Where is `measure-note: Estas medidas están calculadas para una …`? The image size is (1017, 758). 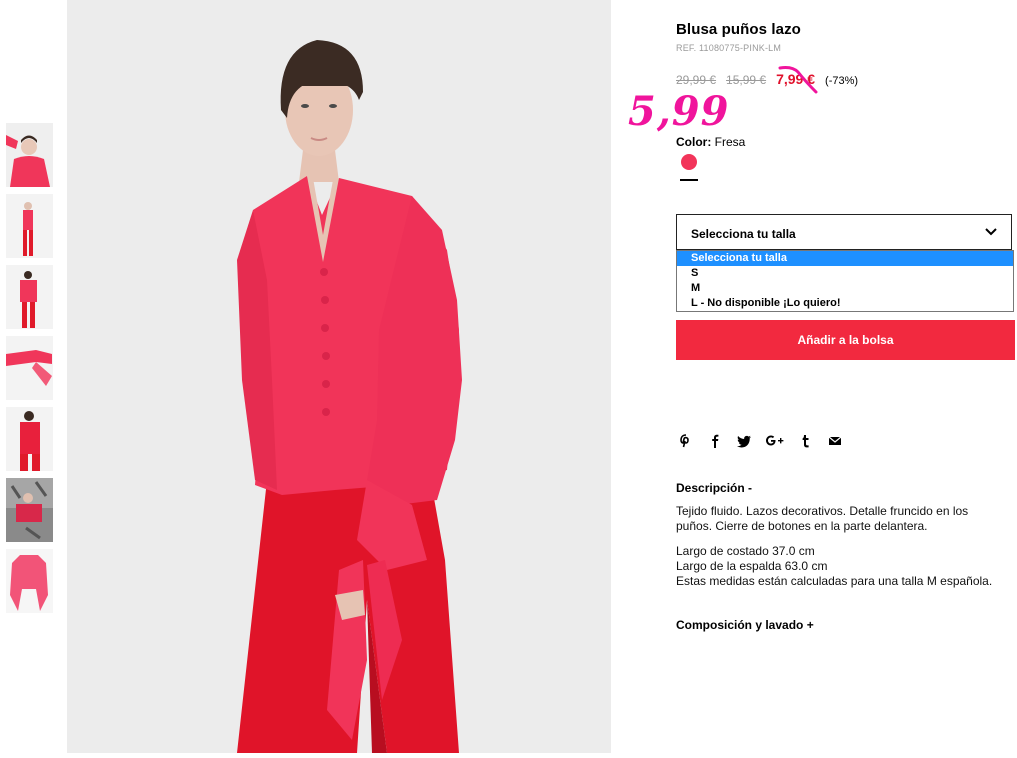 measure-note: Estas medidas están calculadas para una … is located at coordinates (834, 581).